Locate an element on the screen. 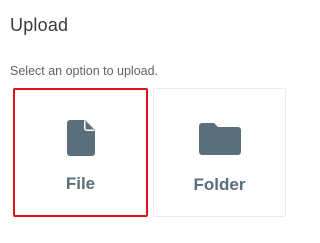 Image resolution: width=320 pixels, height=243 pixels. file-icon is located at coordinates (81, 138).